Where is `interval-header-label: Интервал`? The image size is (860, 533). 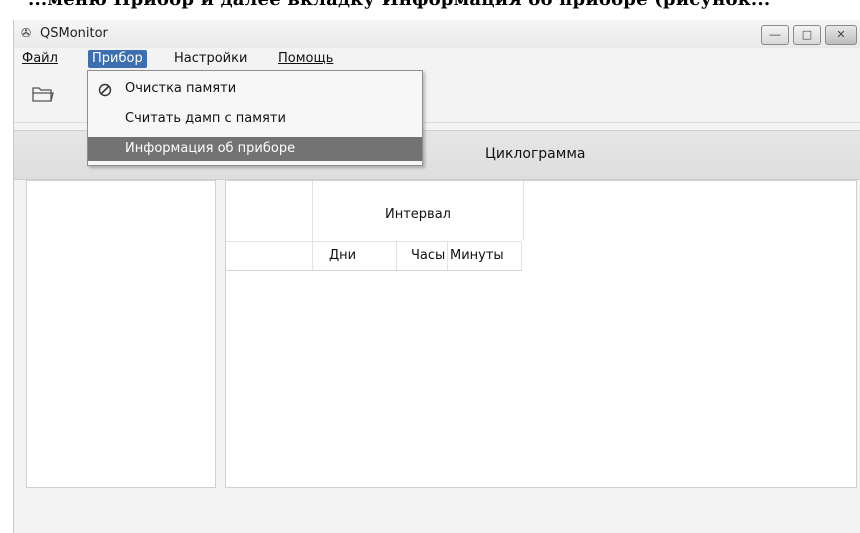
interval-header-label: Интервал is located at coordinates (418, 214).